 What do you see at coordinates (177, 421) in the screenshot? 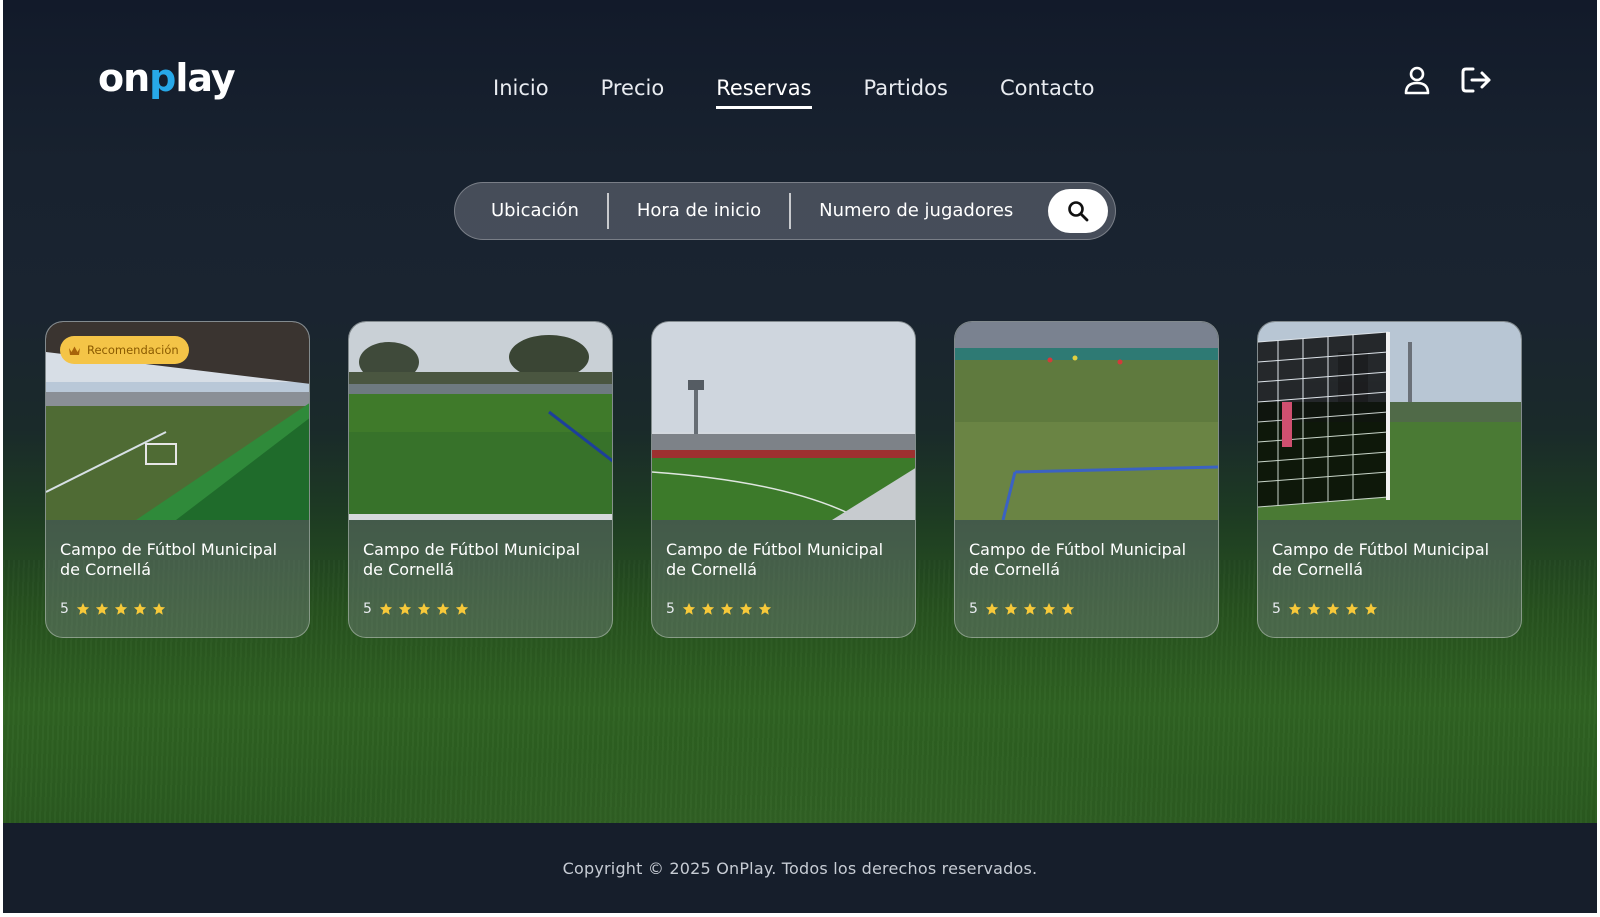
I see `field-photo: Recomendación` at bounding box center [177, 421].